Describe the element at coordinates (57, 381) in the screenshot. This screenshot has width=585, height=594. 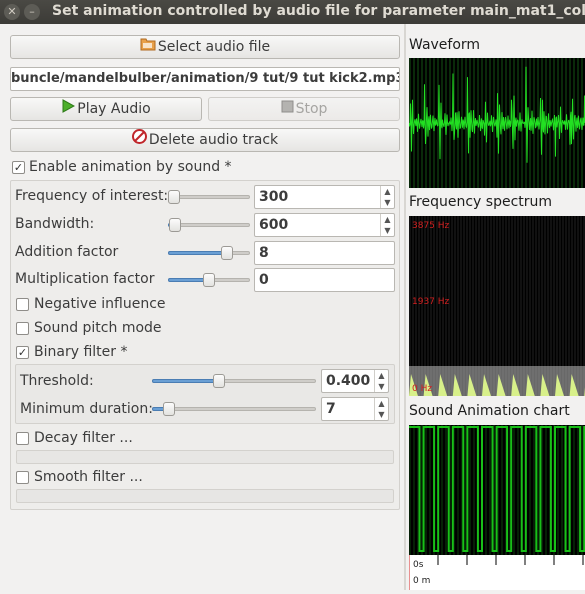
I see `threshold-label: Threshold:` at that location.